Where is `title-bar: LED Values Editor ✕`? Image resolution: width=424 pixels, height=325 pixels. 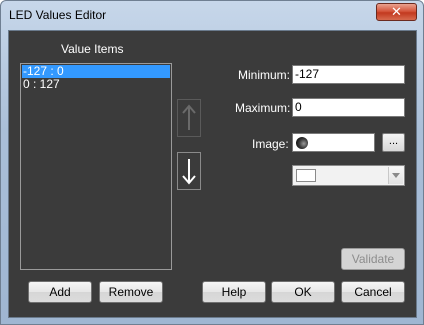
title-bar: LED Values Editor ✕ is located at coordinates (212, 15).